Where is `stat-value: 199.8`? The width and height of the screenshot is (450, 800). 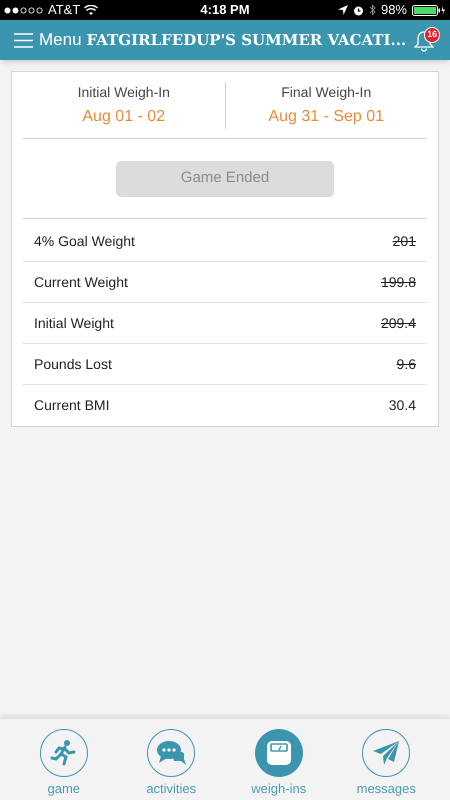
stat-value: 199.8 is located at coordinates (398, 282).